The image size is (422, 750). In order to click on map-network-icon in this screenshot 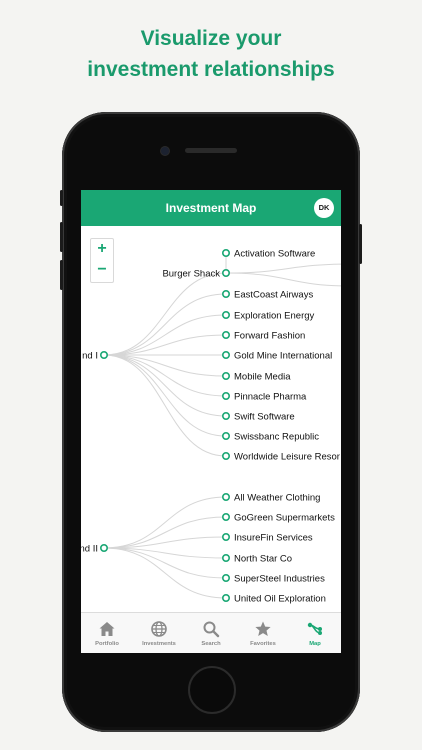, I will do `click(314, 628)`.